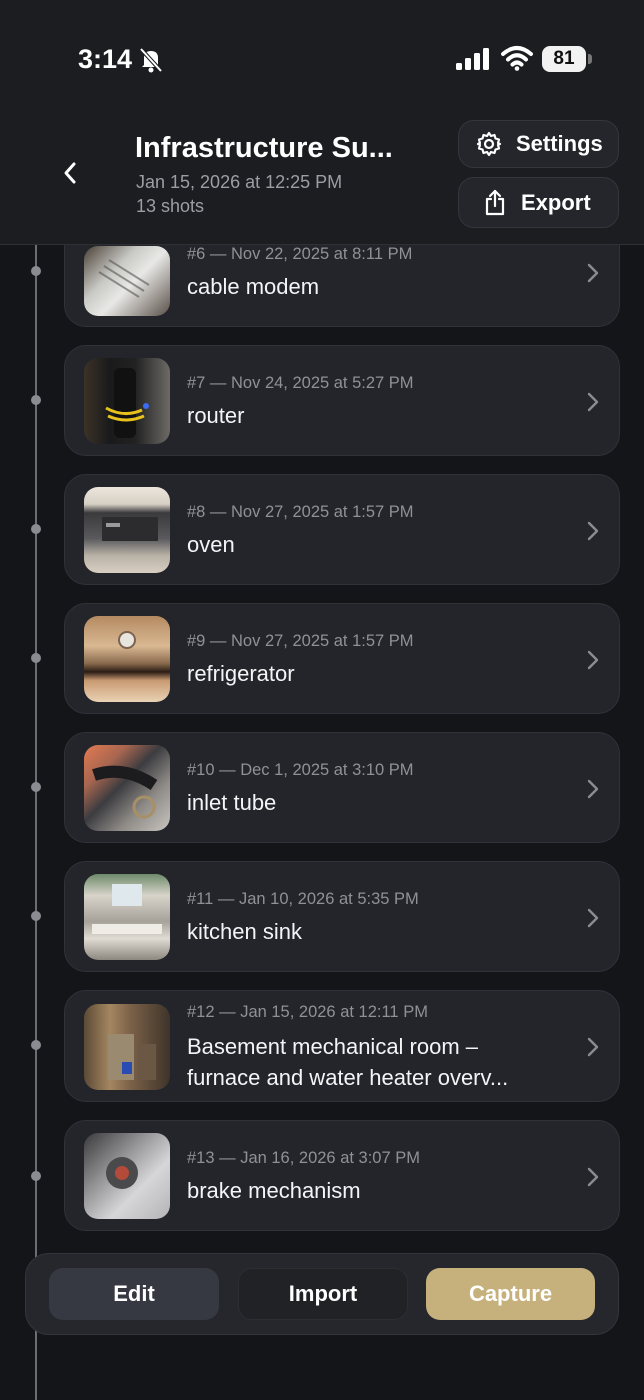 This screenshot has width=644, height=1400. I want to click on shot-title: inlet tube, so click(232, 802).